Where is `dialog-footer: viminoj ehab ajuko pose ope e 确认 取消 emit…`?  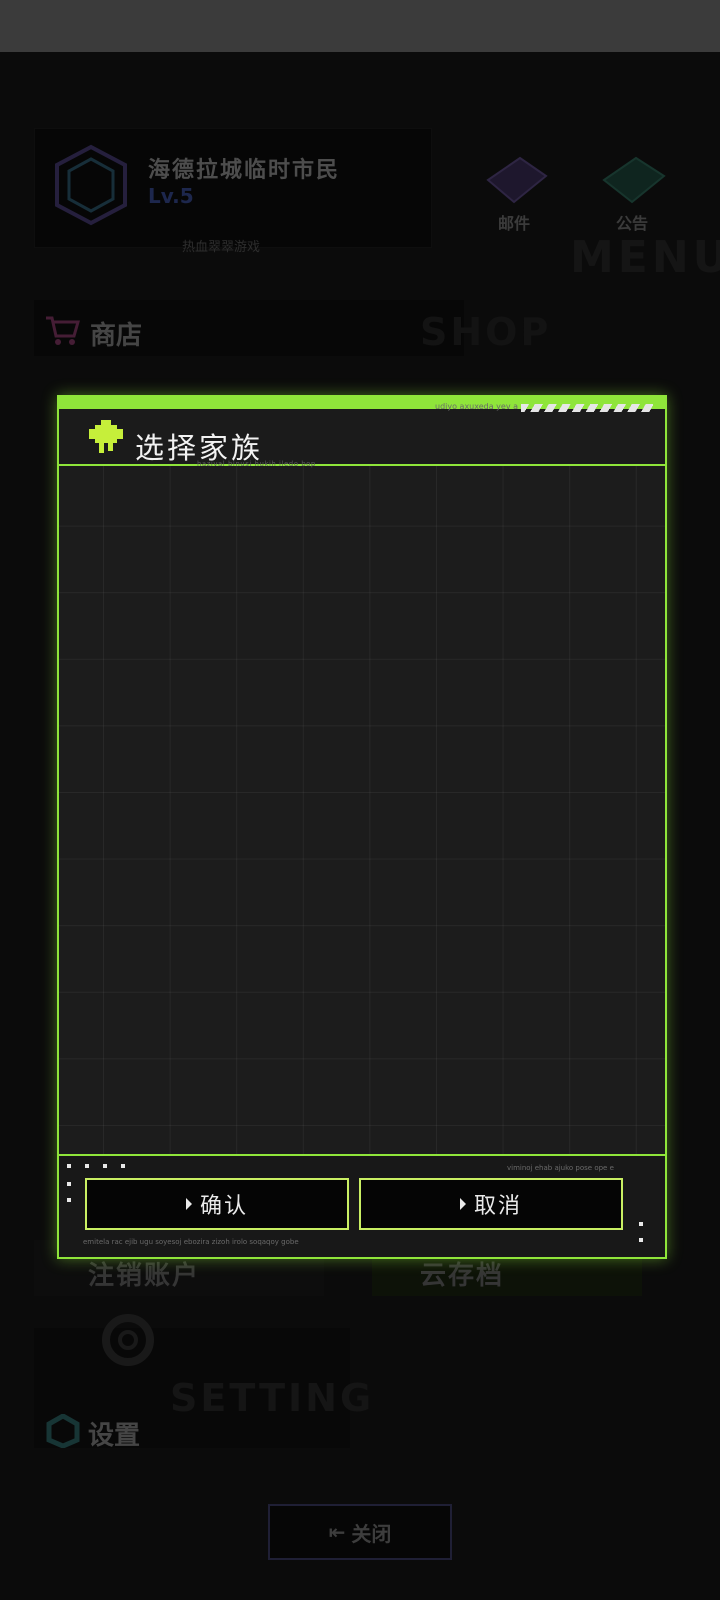 dialog-footer: viminoj ehab ajuko pose ope e 确认 取消 emit… is located at coordinates (362, 1205).